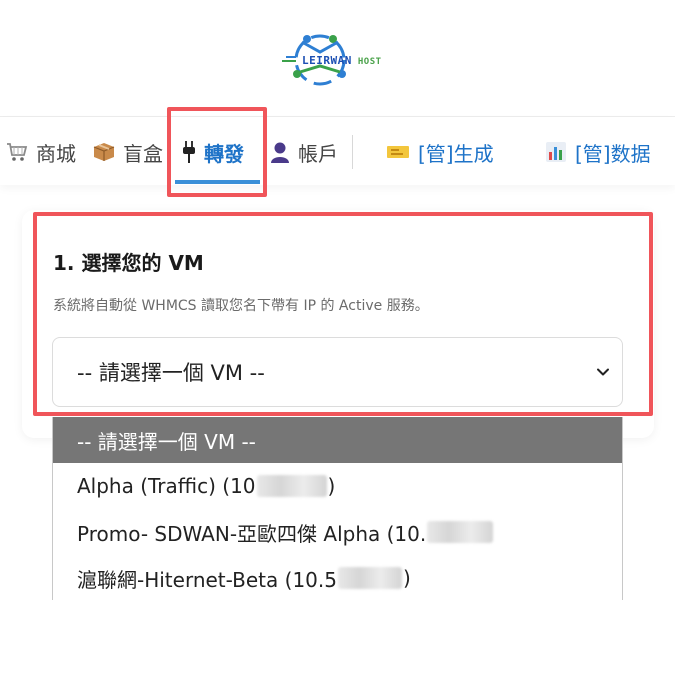 The image size is (675, 684). I want to click on option-label: Alpha (Traffic) (10, so click(166, 486).